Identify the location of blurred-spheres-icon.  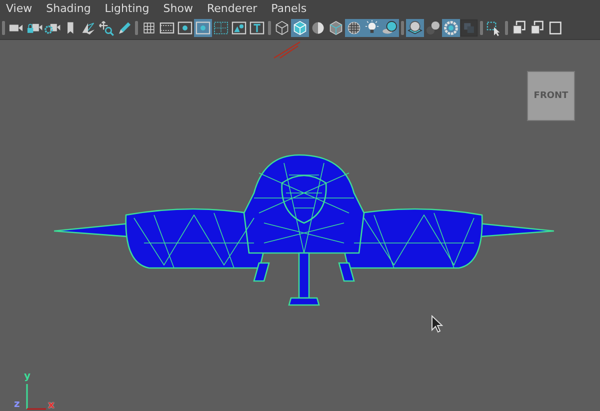
(433, 28).